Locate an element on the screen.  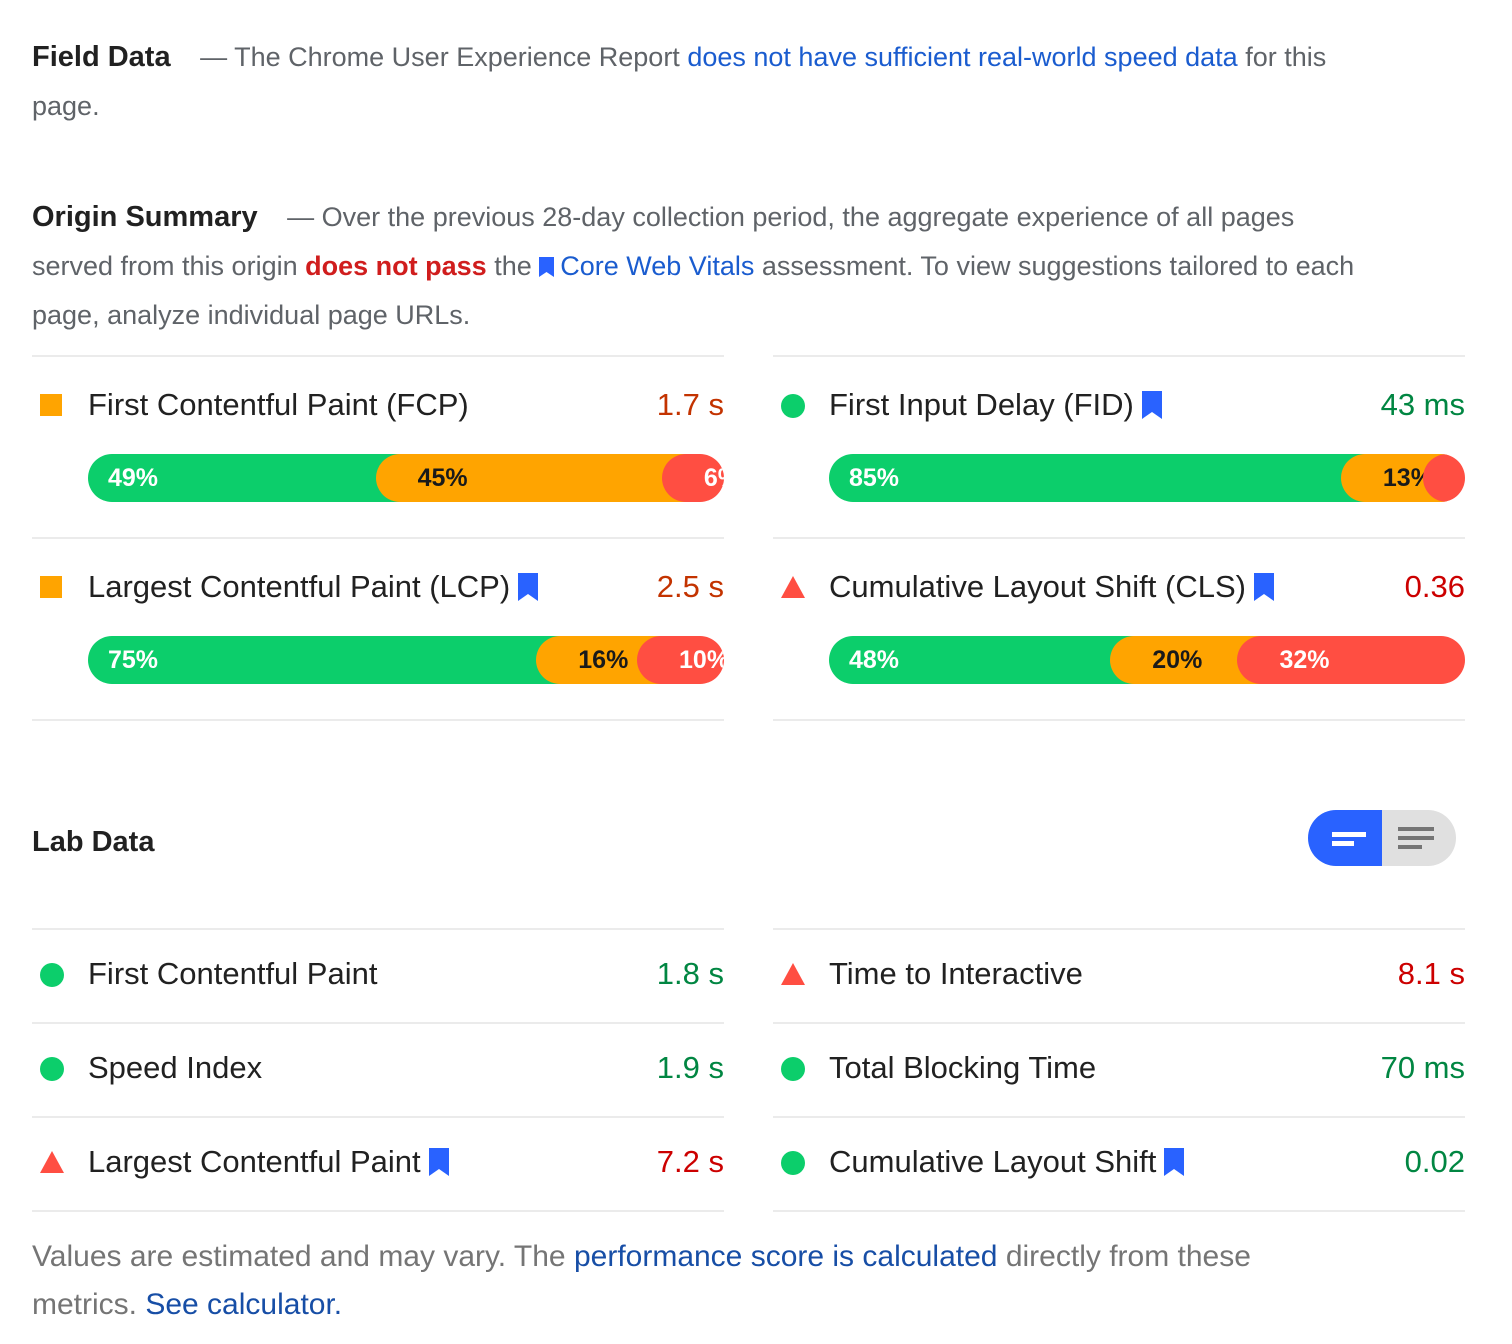
view-toggle is located at coordinates (1382, 838).